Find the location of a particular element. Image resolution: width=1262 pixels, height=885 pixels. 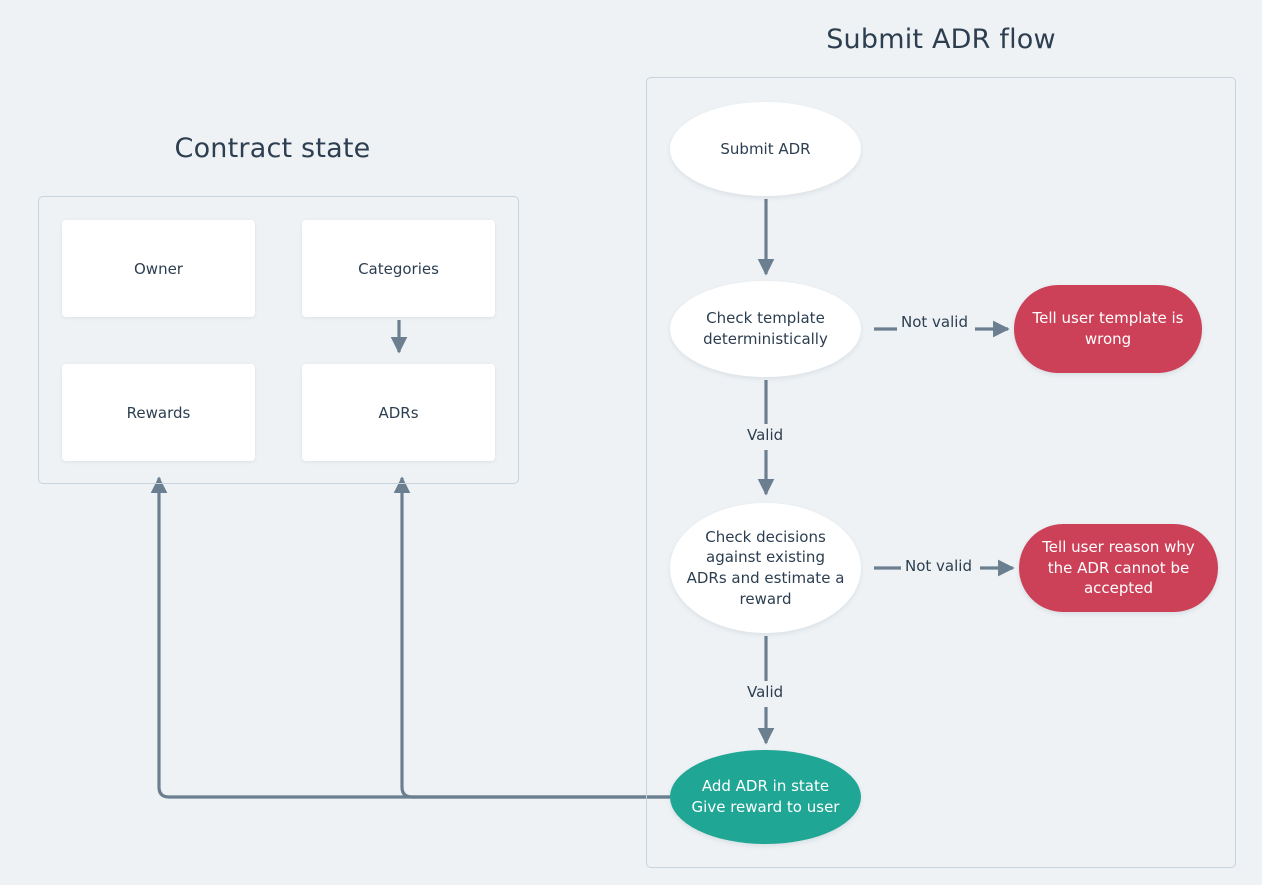

flow-node-check-decisions-line-1: Check decisions is located at coordinates (765, 536).